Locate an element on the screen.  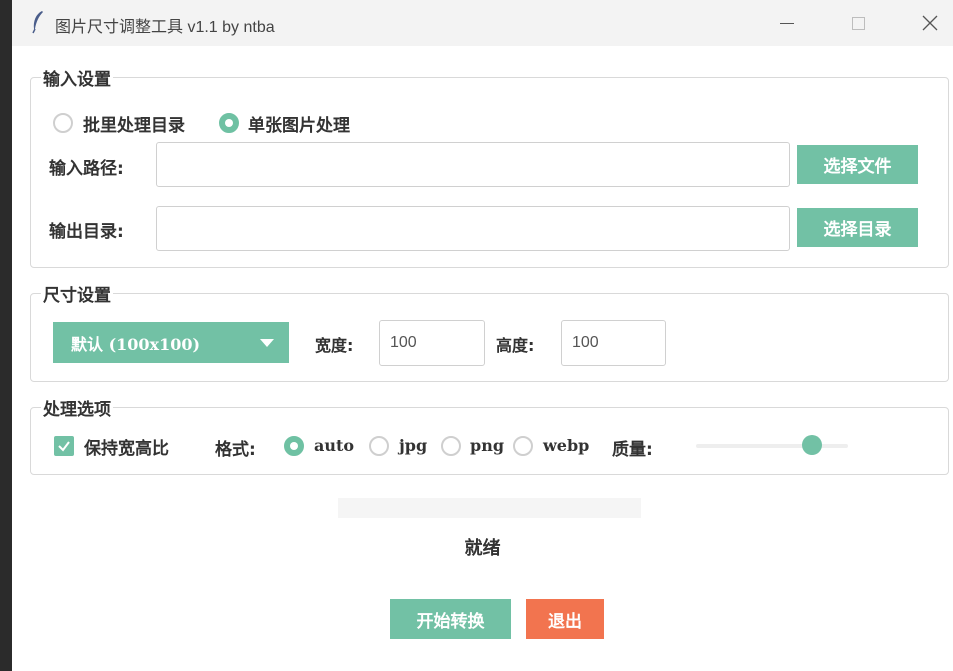
output-dir-label: 输出目录: is located at coordinates (86, 232).